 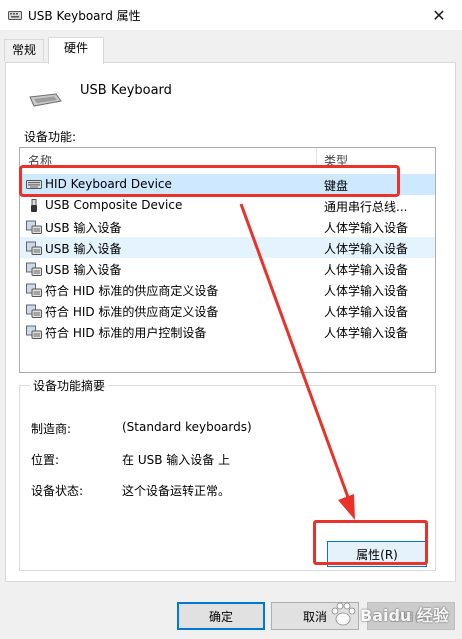 I want to click on device-function-name: USB Composite Device, so click(x=114, y=205).